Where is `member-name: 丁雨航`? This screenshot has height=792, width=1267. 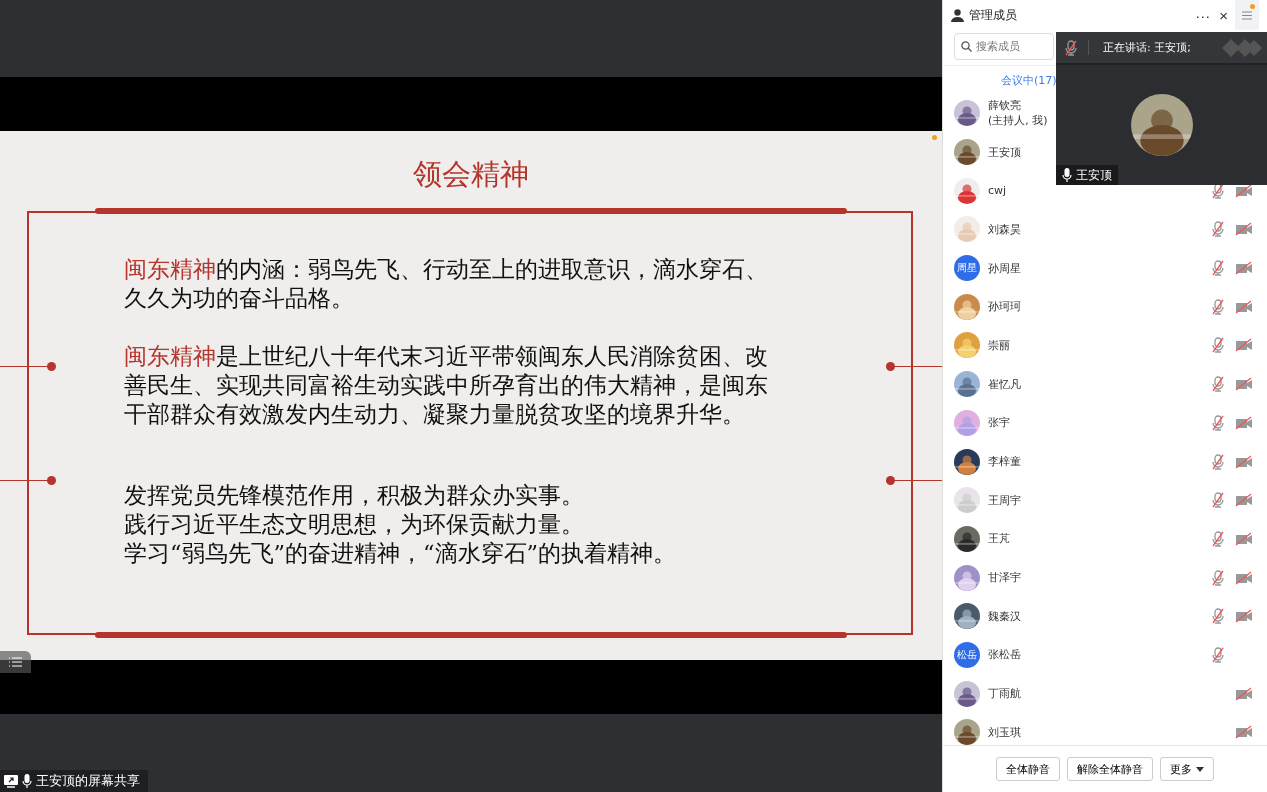
member-name: 丁雨航 is located at coordinates (1005, 694).